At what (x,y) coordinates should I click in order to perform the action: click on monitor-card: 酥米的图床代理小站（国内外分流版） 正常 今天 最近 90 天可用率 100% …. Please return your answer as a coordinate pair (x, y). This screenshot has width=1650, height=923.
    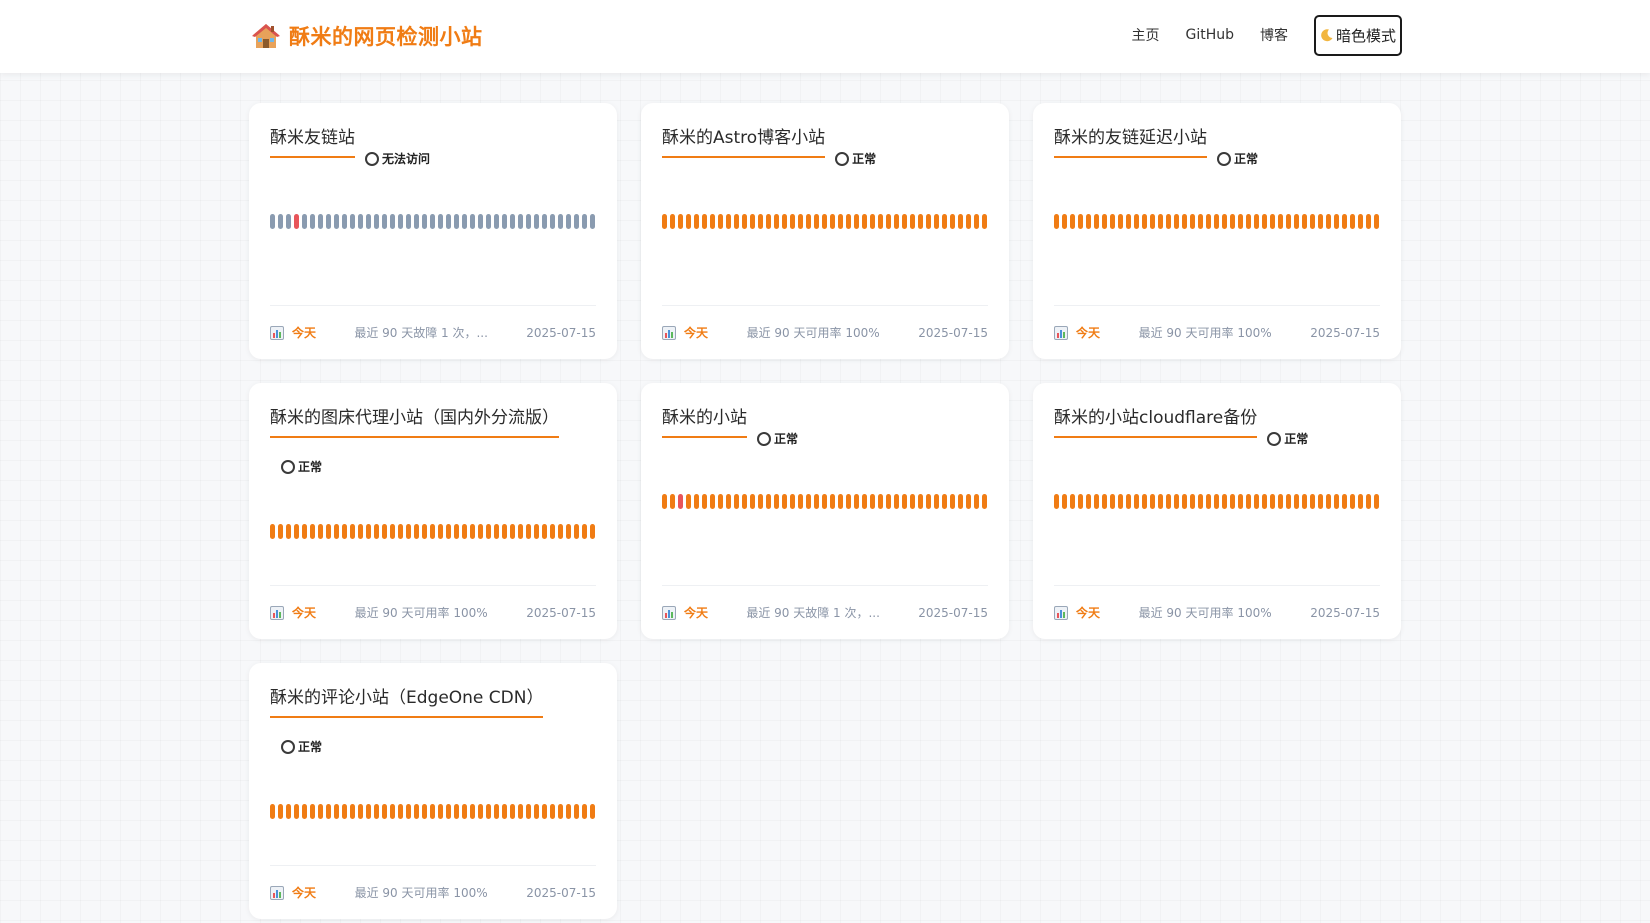
    Looking at the image, I should click on (433, 511).